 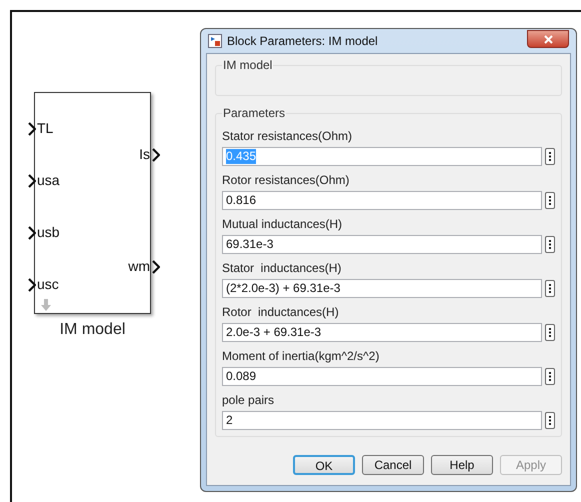 What do you see at coordinates (382, 288) in the screenshot?
I see `parameter-field: (2*2.0e-3) + 69.31e-3` at bounding box center [382, 288].